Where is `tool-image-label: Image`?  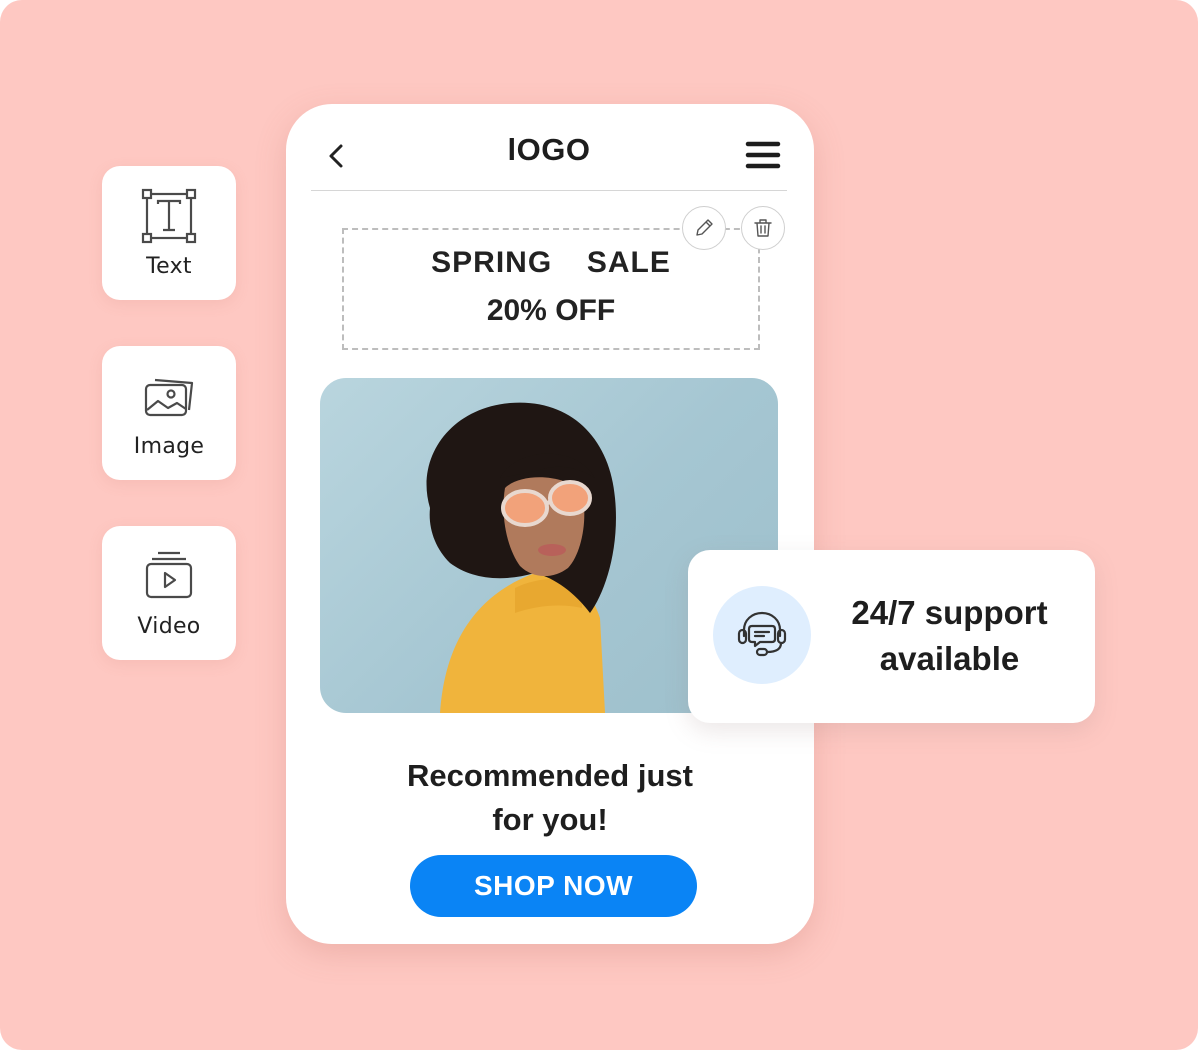 tool-image-label: Image is located at coordinates (169, 446).